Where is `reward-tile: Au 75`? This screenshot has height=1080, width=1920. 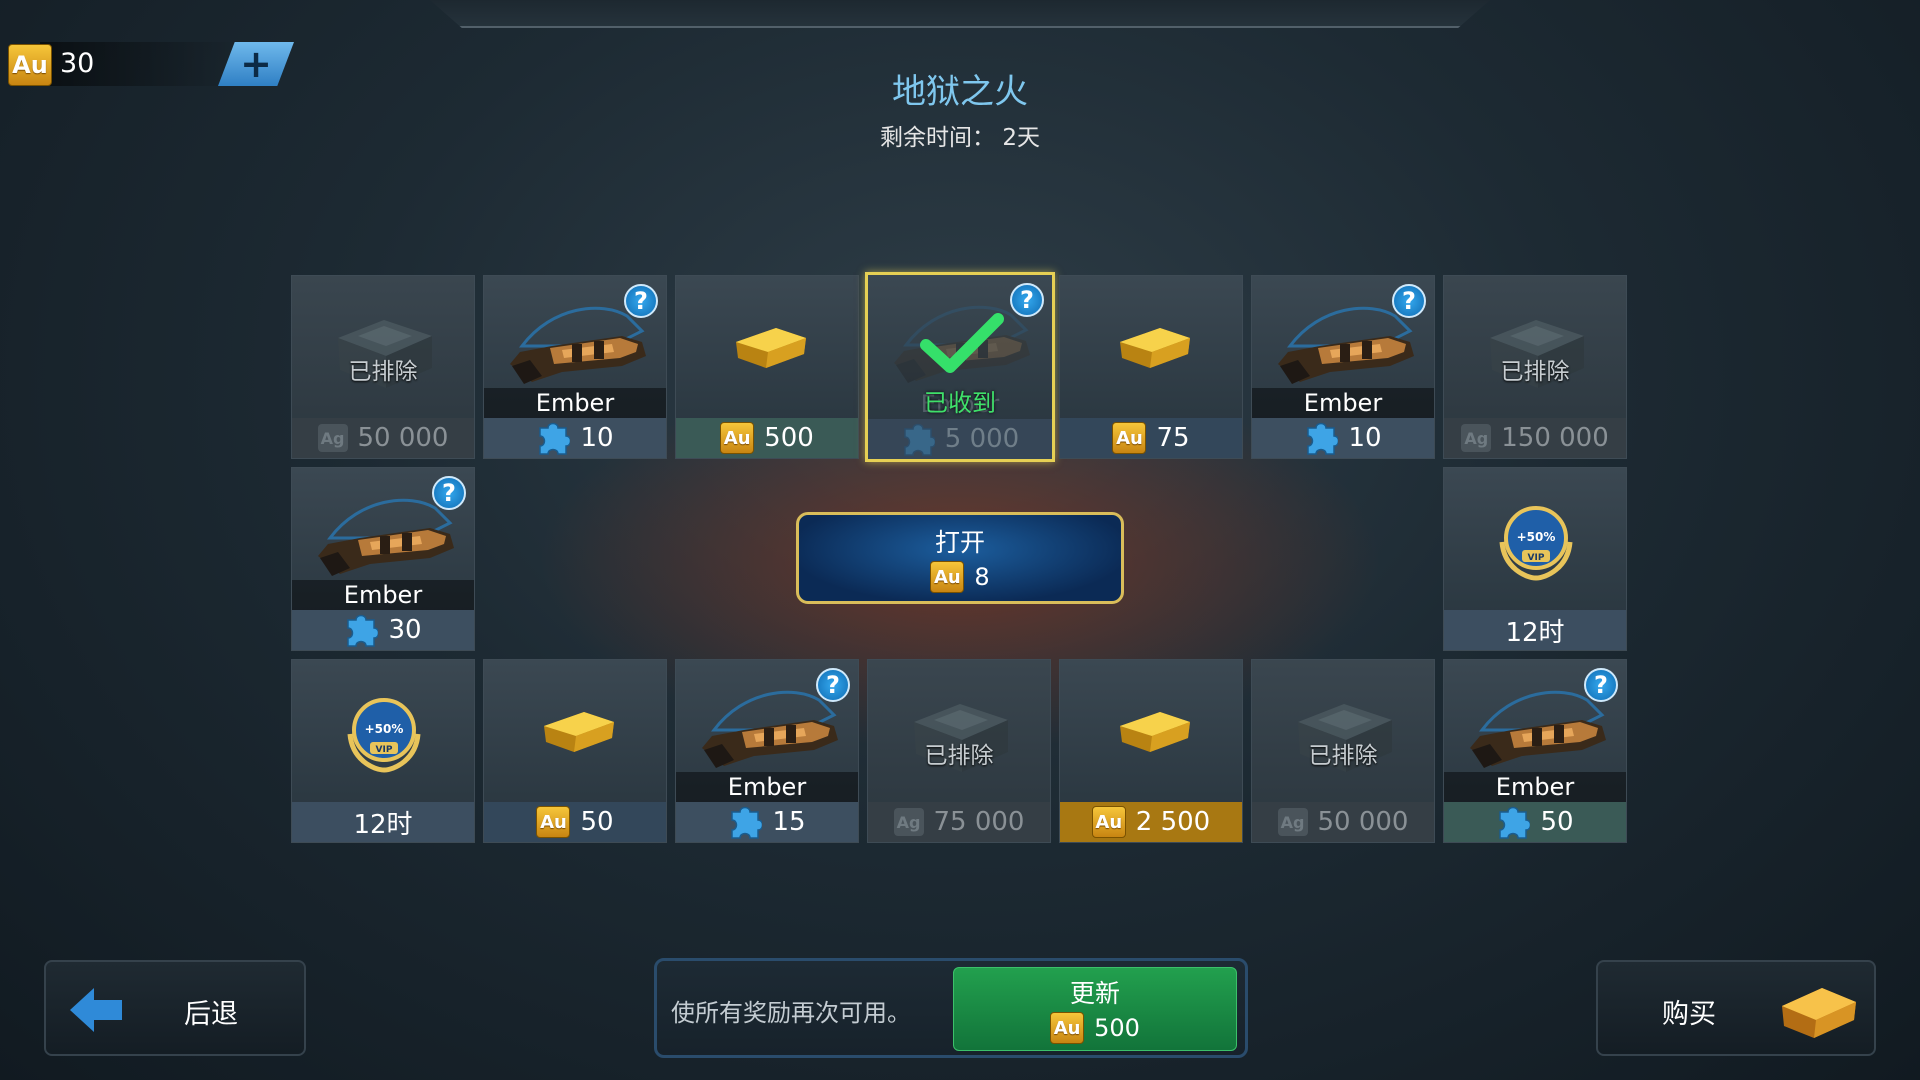 reward-tile: Au 75 is located at coordinates (1151, 367).